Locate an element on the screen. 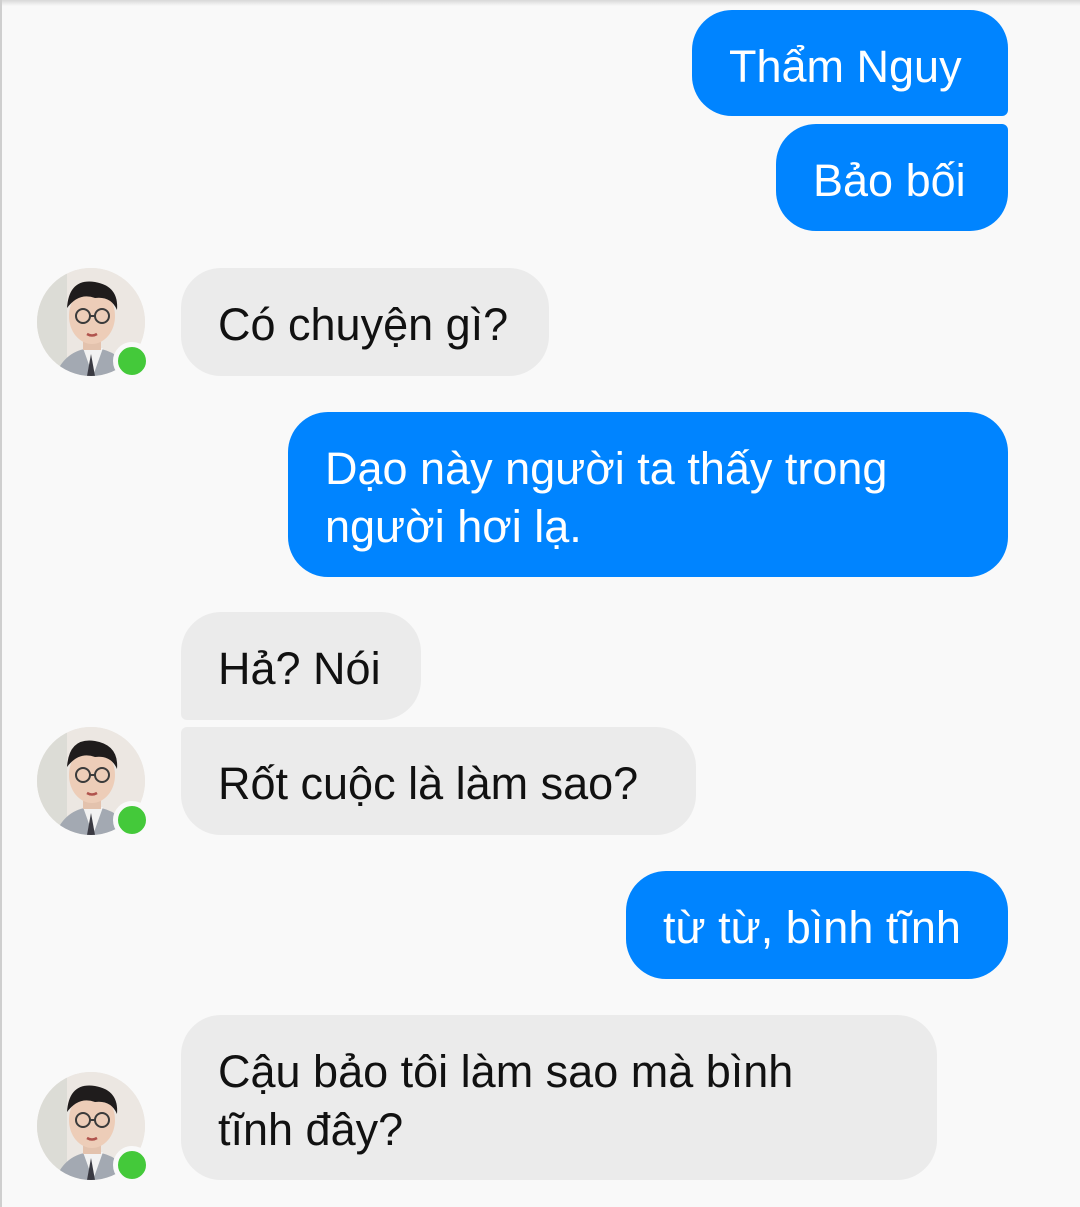  top-edge-shadow is located at coordinates (540, 3).